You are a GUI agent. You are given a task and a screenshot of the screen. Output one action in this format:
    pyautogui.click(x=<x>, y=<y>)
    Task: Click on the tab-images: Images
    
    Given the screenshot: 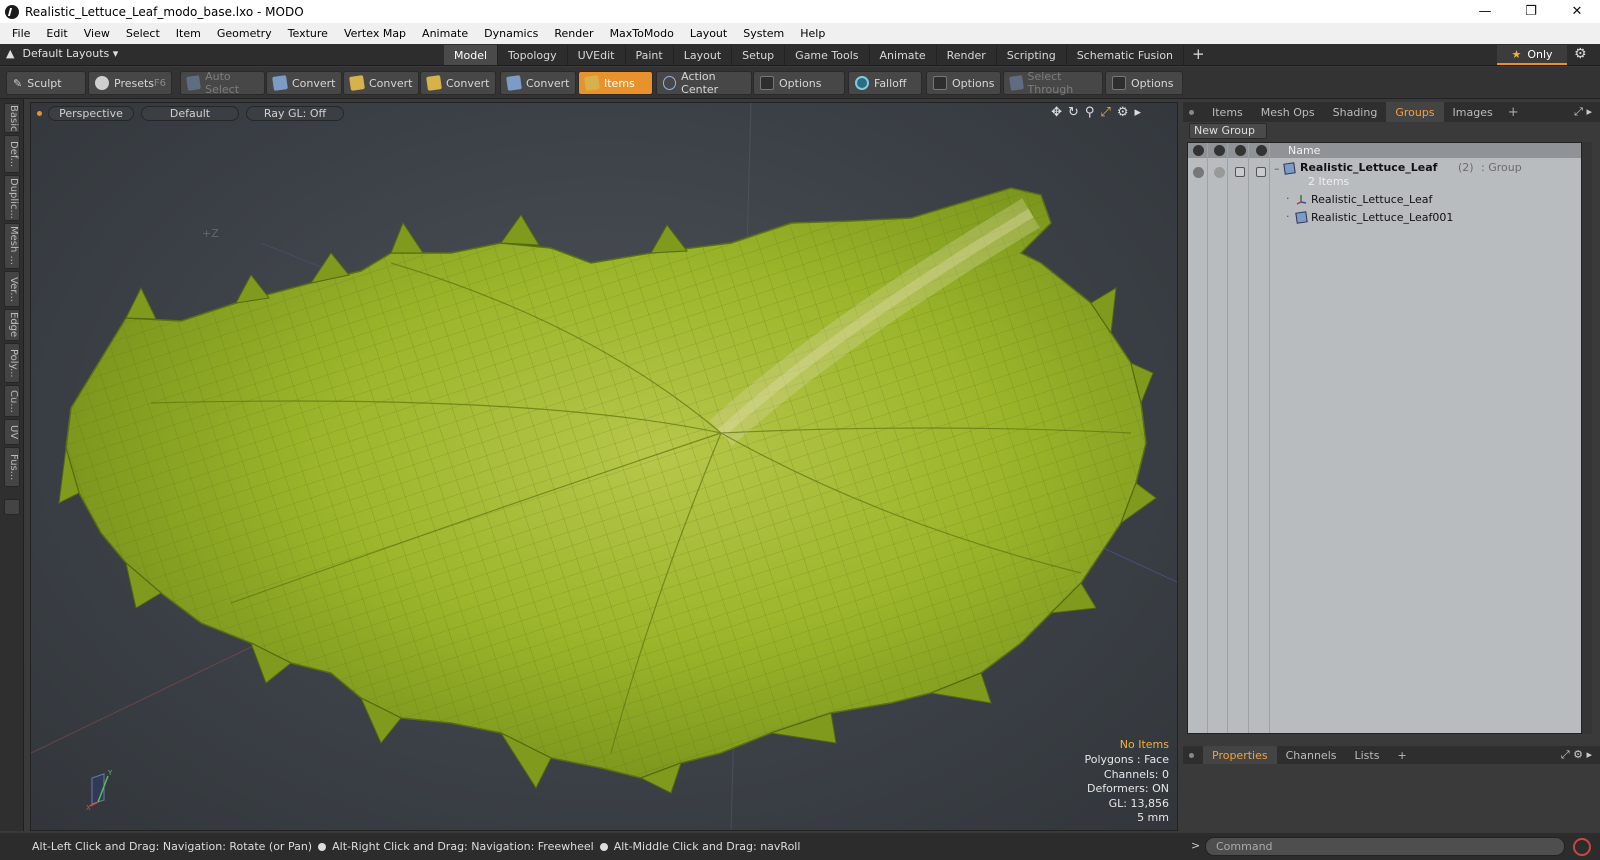 What is the action you would take?
    pyautogui.click(x=1473, y=112)
    